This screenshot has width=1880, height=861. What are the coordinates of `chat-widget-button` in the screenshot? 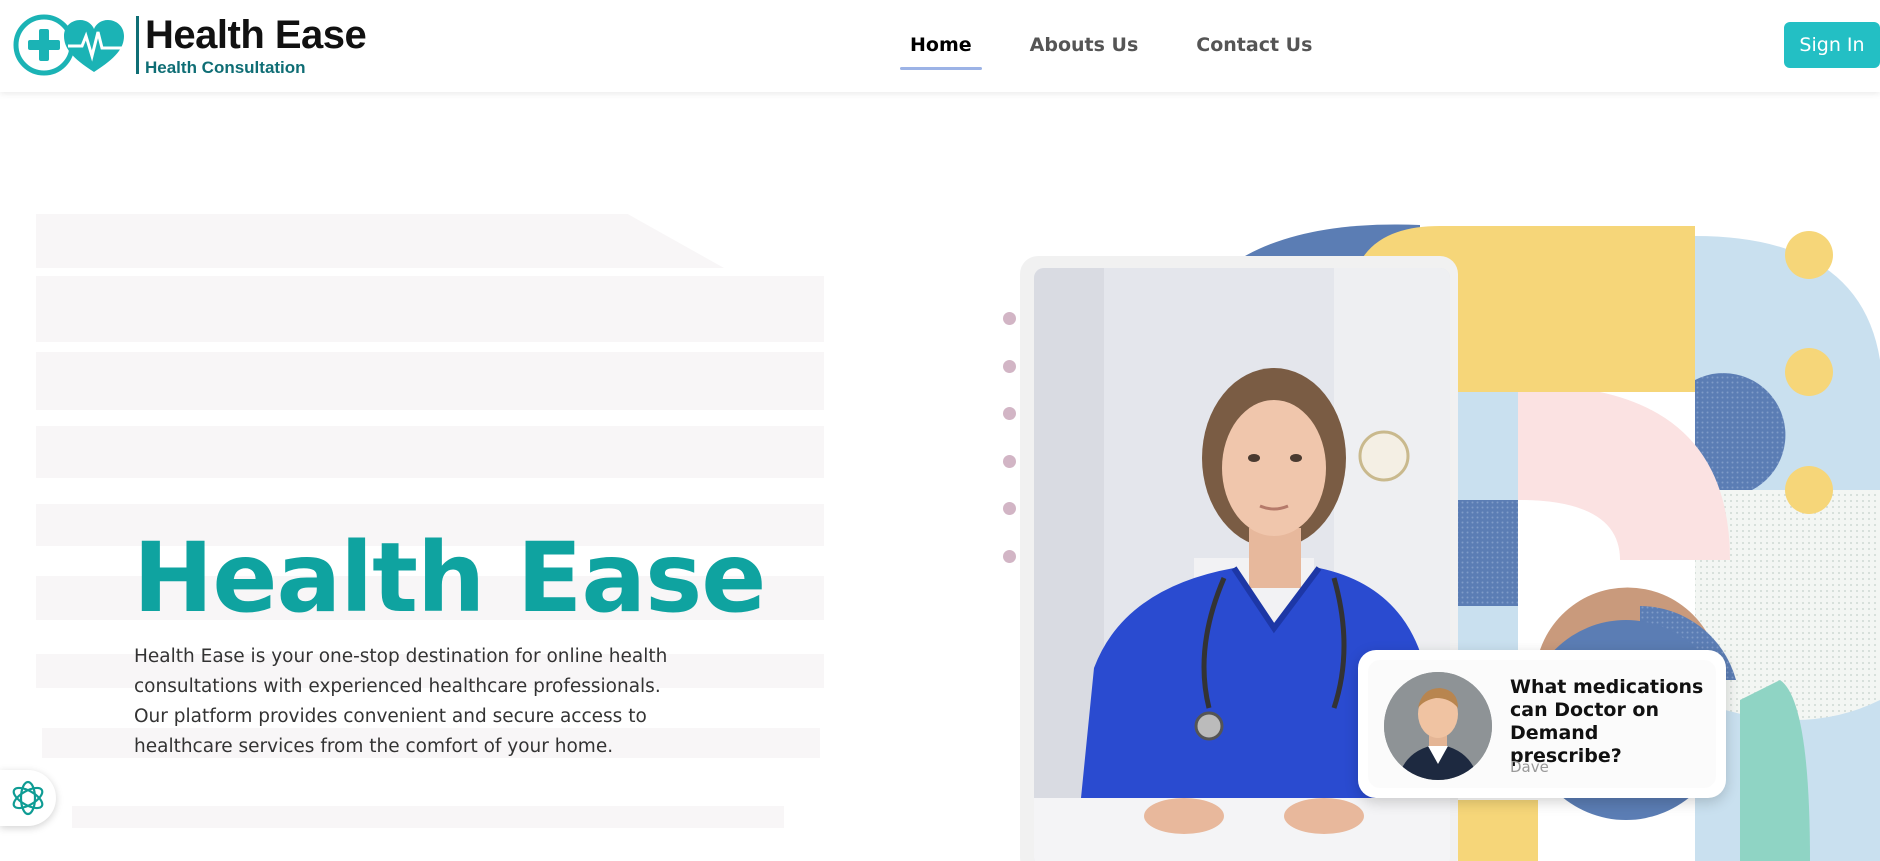 It's located at (28, 798).